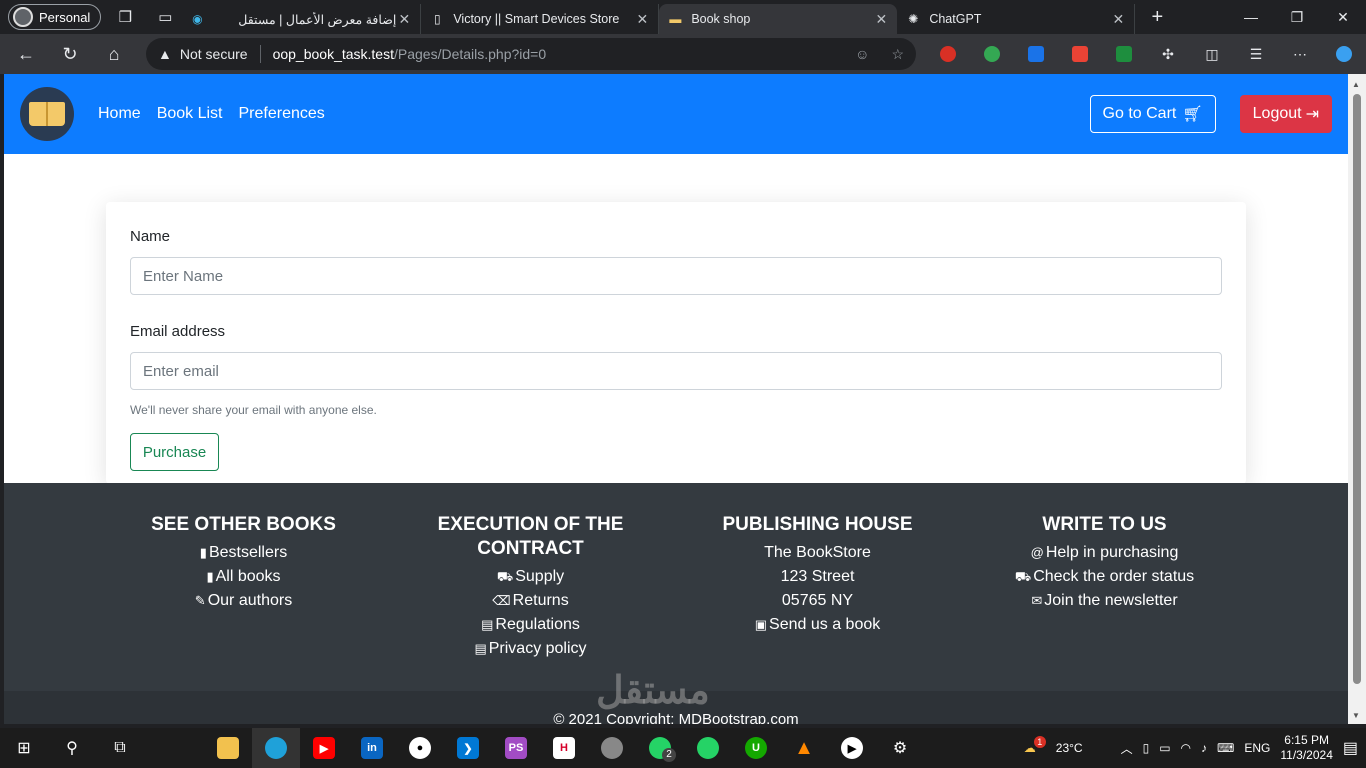 The image size is (1366, 768). I want to click on task-view-icon: ⧉, so click(120, 748).